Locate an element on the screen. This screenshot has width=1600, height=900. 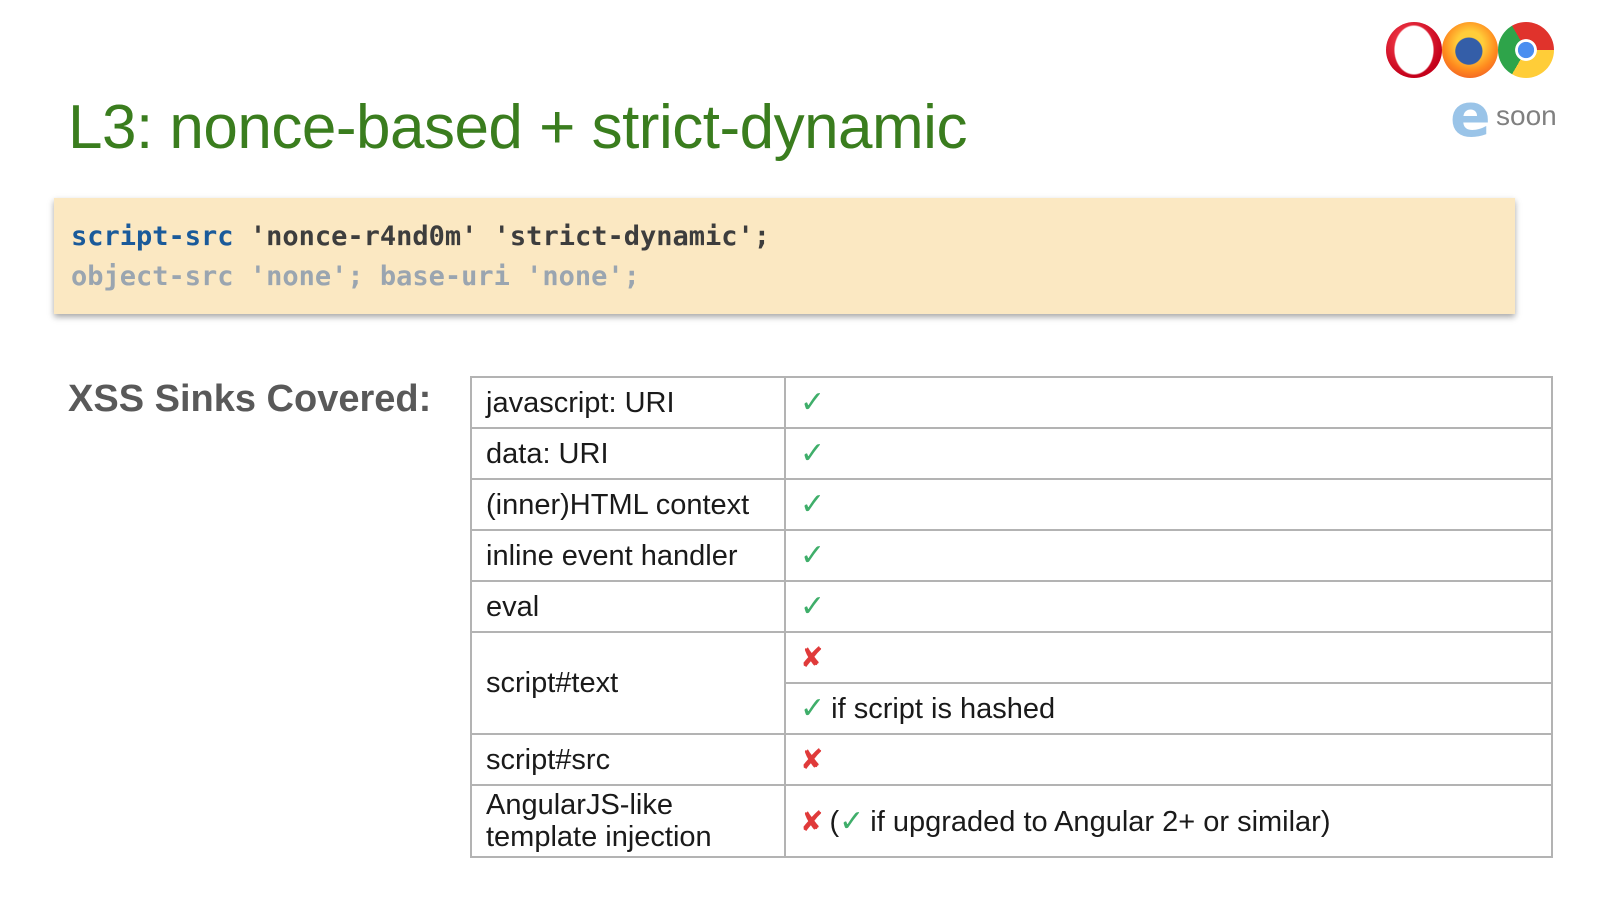
sink-status: ✘ (✓ if upgraded to Angular 2+ or similar) is located at coordinates (1168, 821).